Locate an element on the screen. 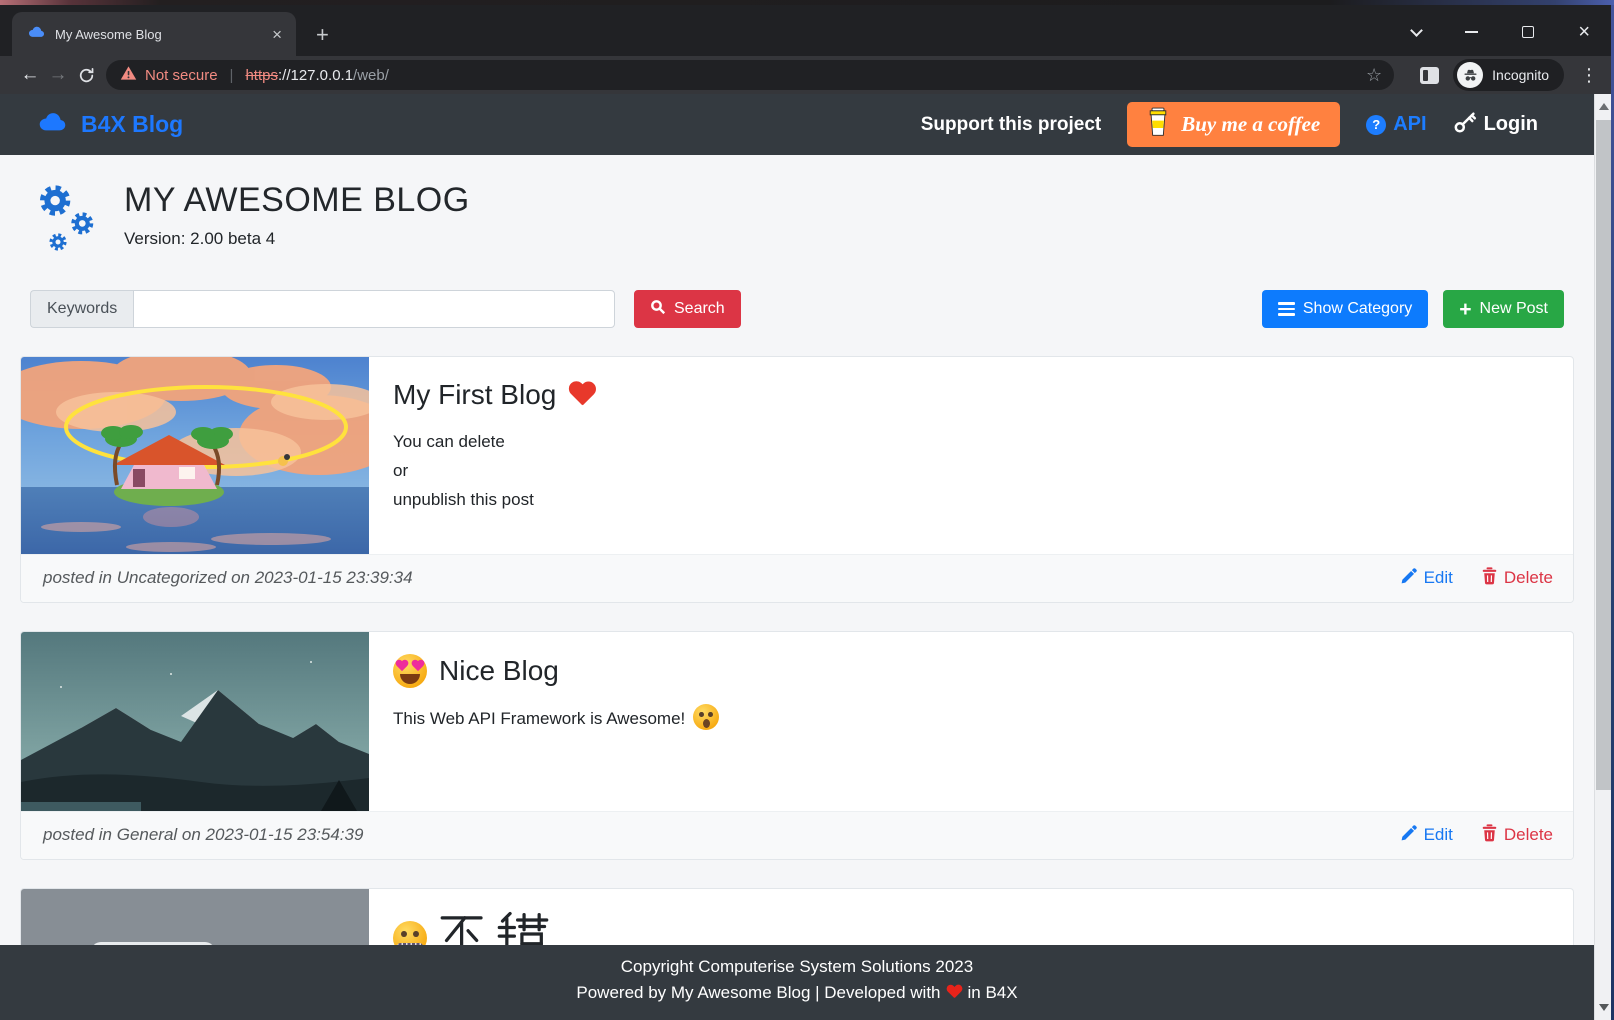 This screenshot has width=1614, height=1020. url-path: /web/ is located at coordinates (371, 75).